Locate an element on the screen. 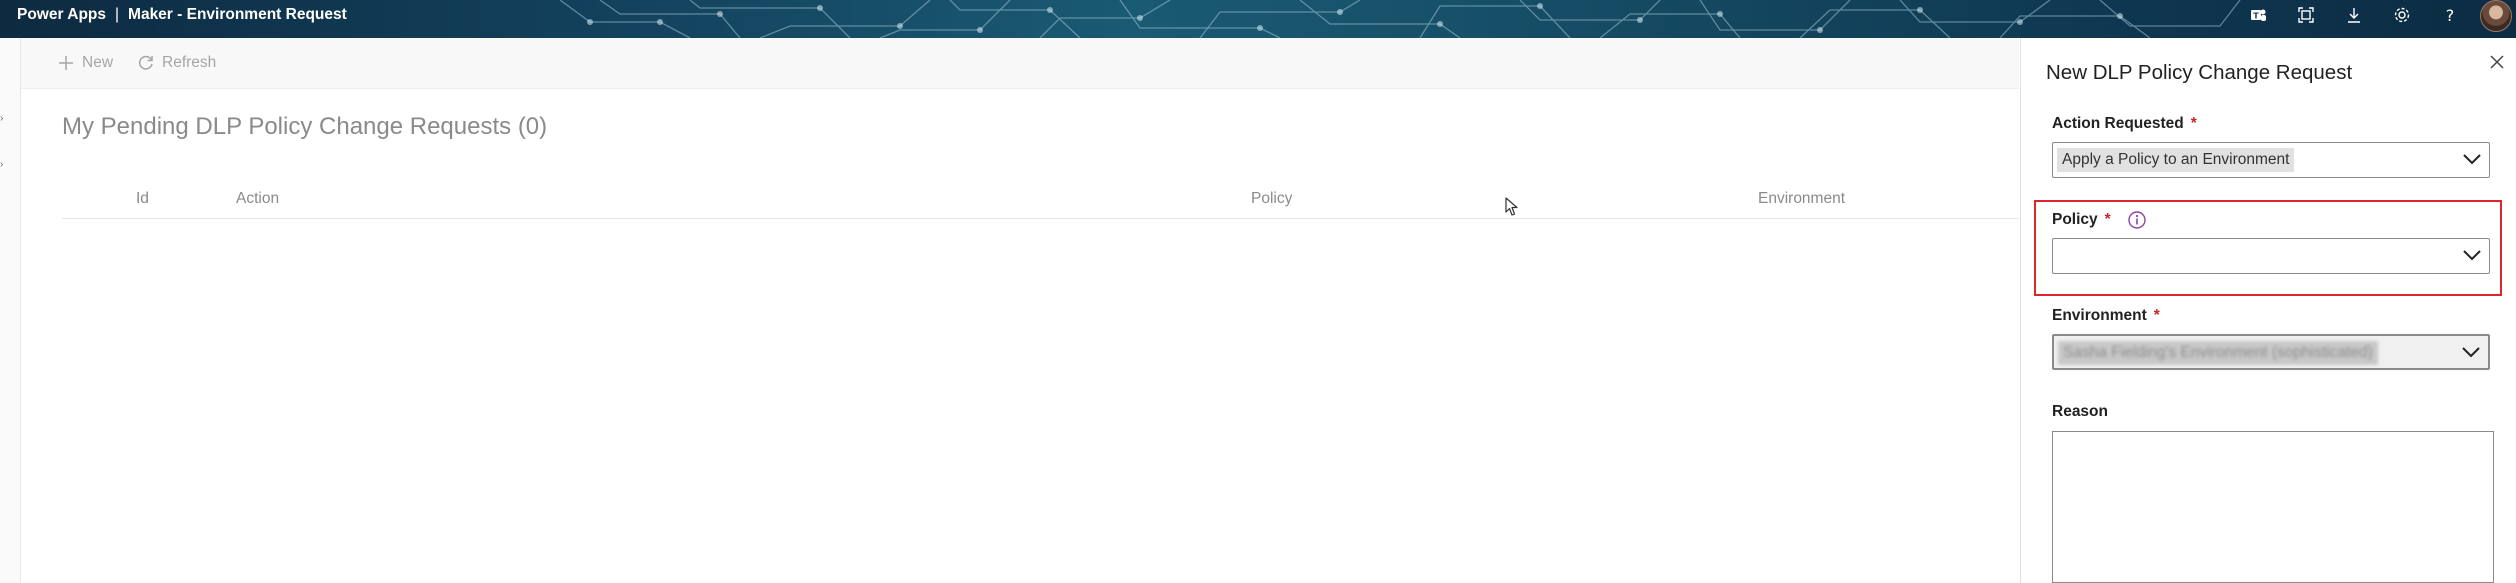  close-icon is located at coordinates (2497, 62).